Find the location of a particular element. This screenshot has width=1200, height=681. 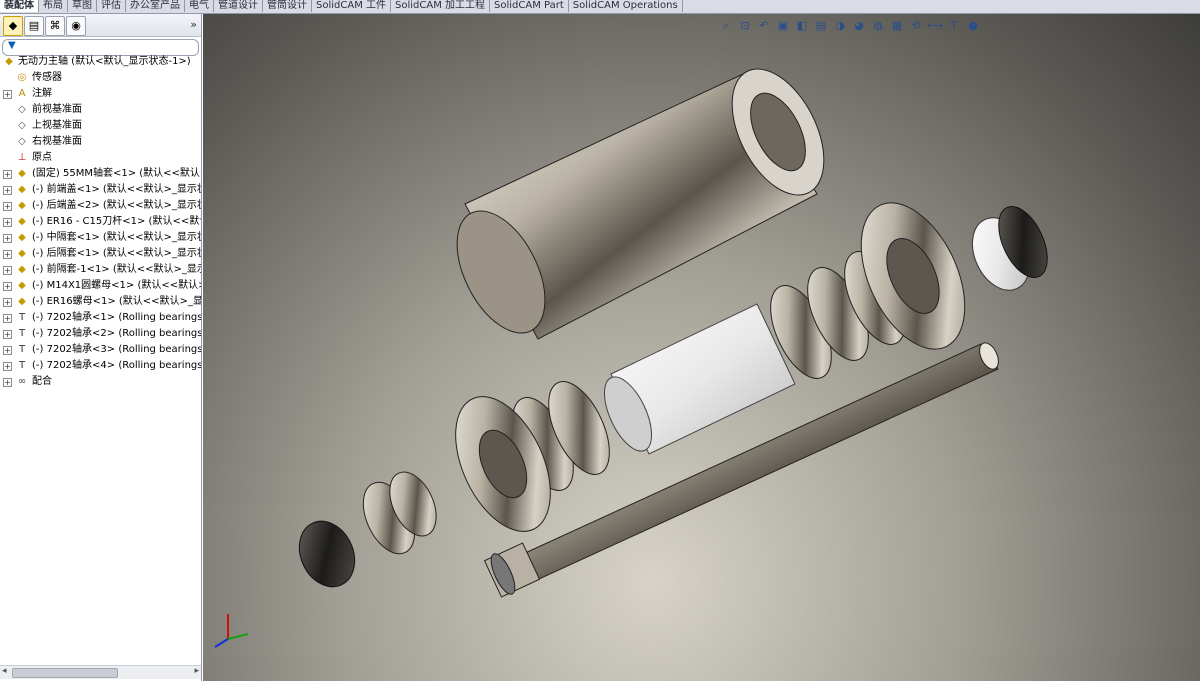

tree-item: + T (-) 7202轴承<4> (Rolling bearings S is located at coordinates (100, 366).